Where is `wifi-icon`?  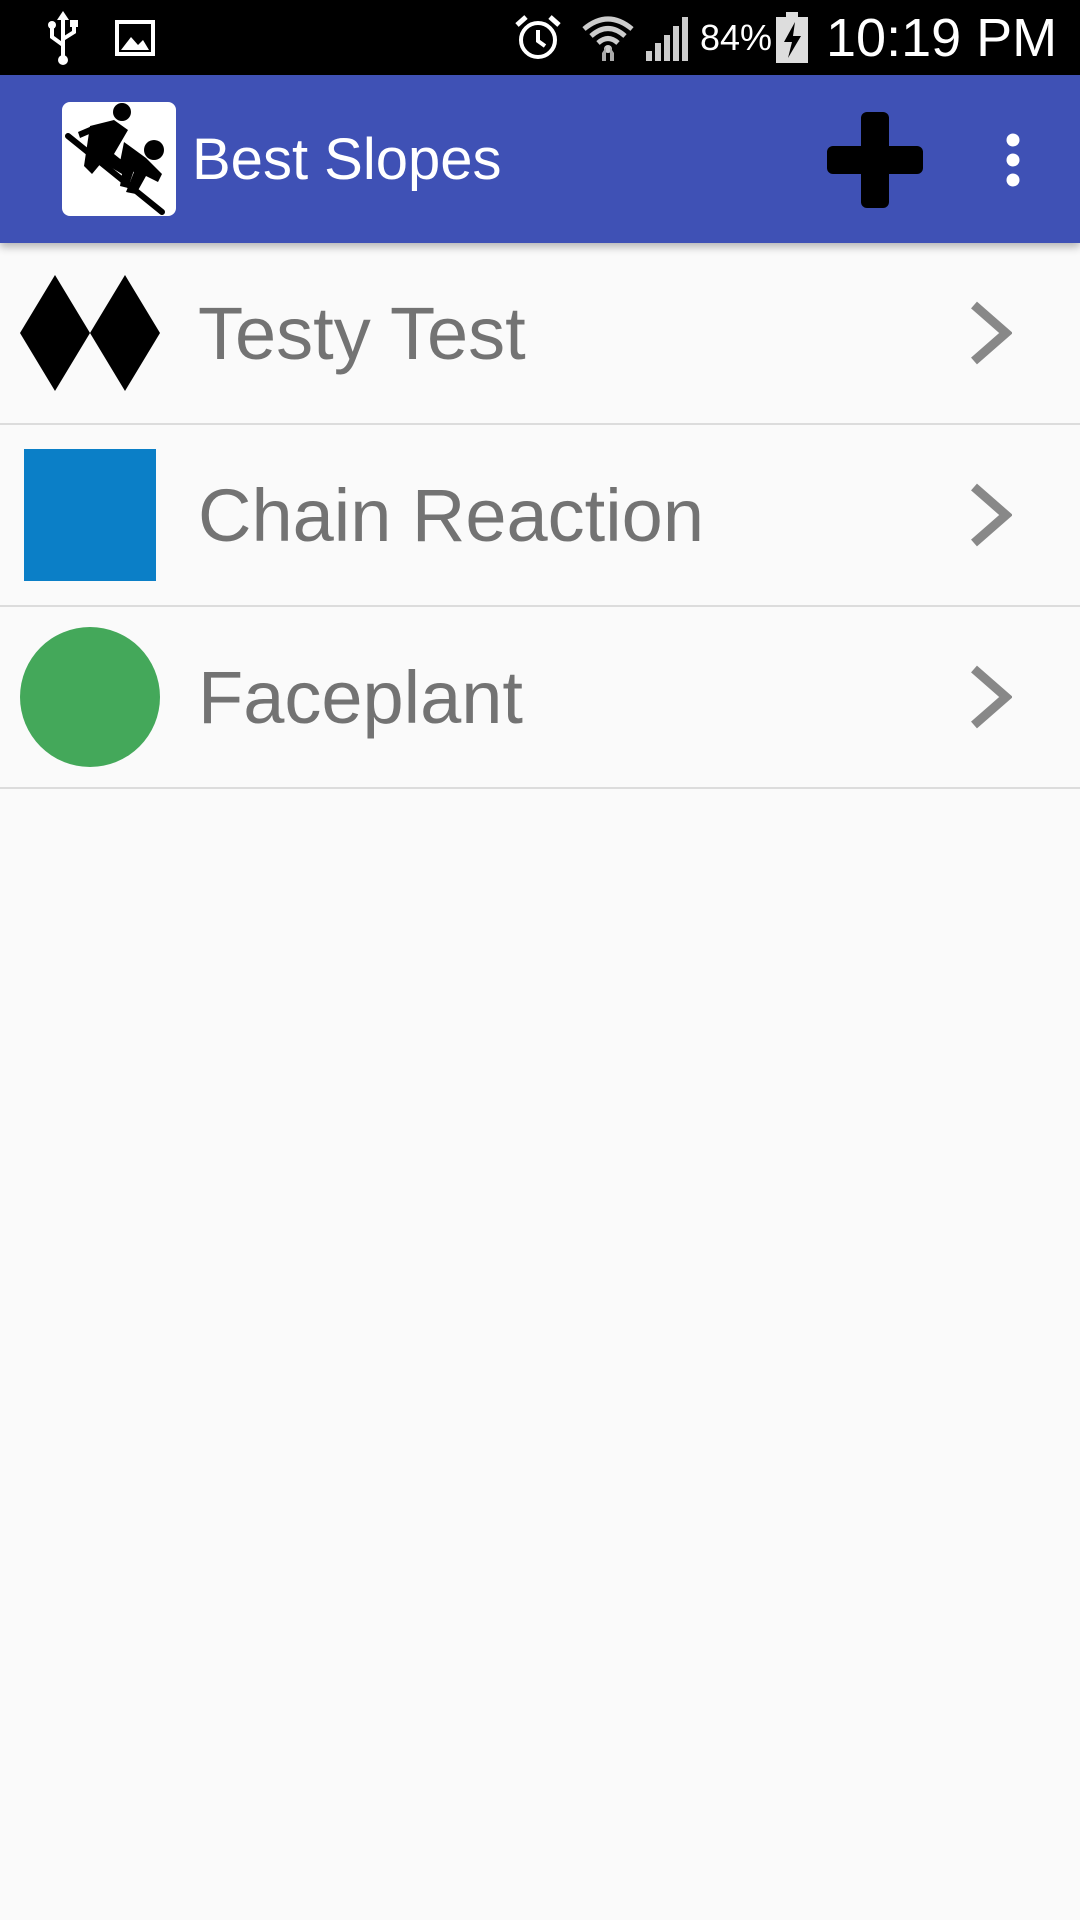 wifi-icon is located at coordinates (608, 37).